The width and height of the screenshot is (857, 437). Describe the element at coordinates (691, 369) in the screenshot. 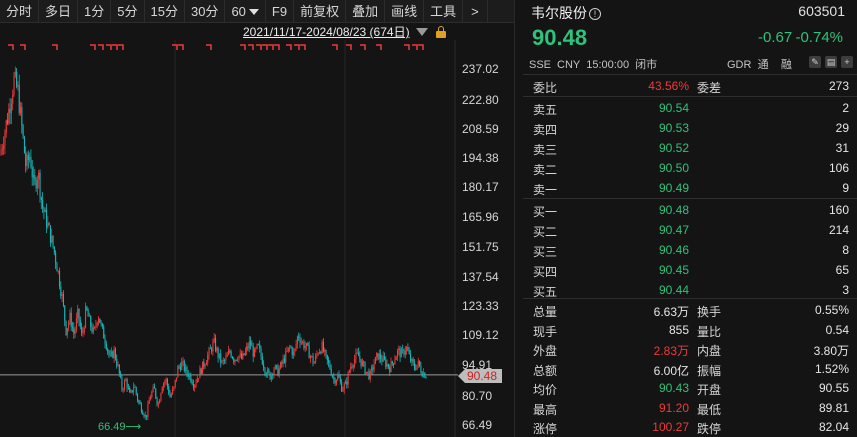

I see `stat-row: 总额 6.00亿 振幅 1.52%` at that location.